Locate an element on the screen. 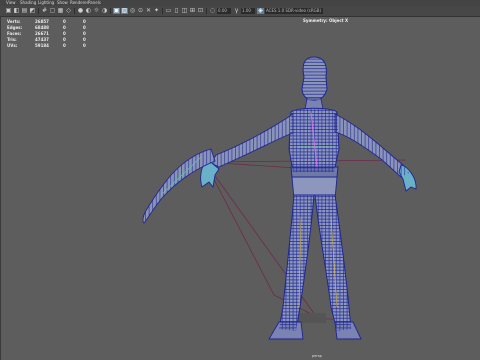 This screenshot has width=480, height=360. shadows-icon: ◑ is located at coordinates (104, 11).